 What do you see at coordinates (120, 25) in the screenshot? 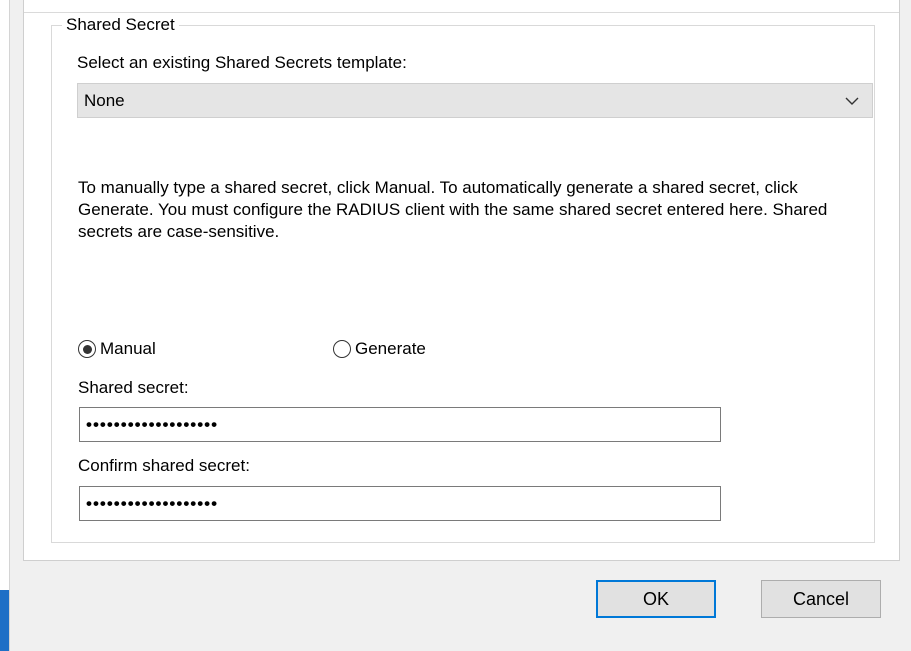
I see `group-title: Shared Secret` at bounding box center [120, 25].